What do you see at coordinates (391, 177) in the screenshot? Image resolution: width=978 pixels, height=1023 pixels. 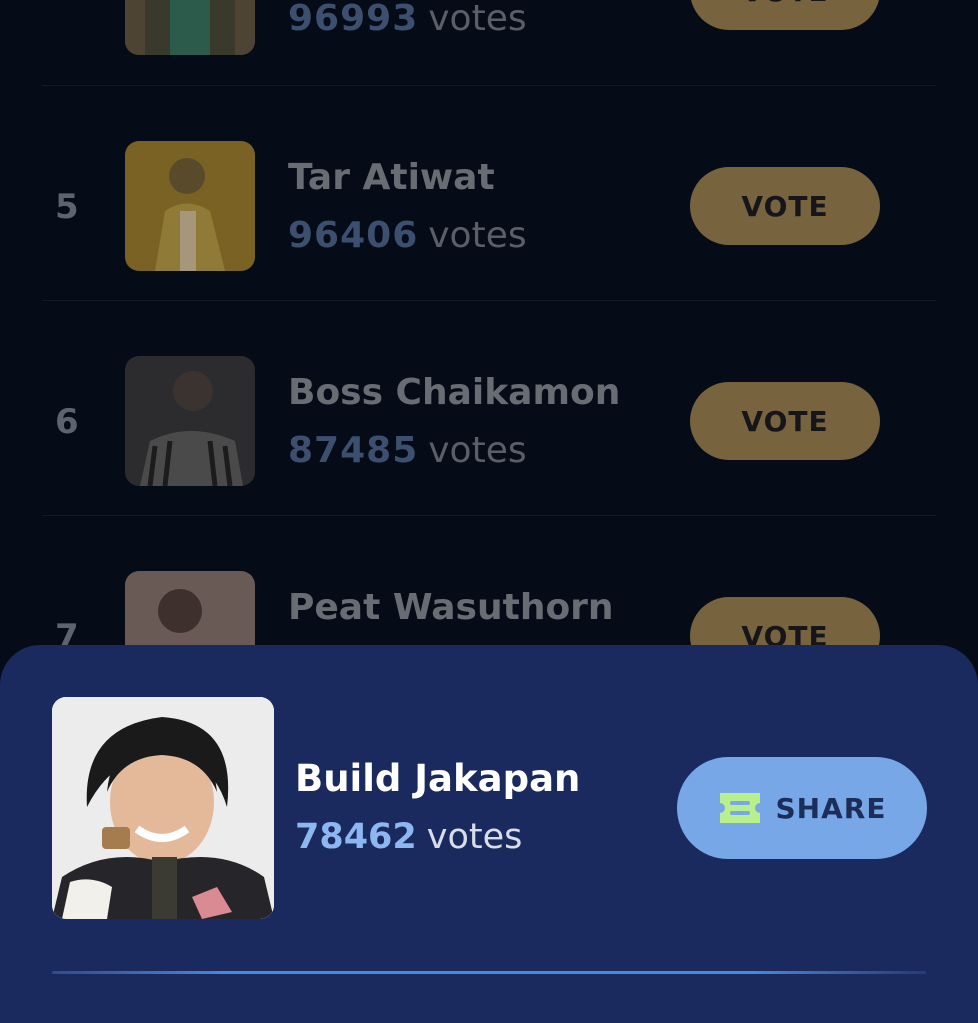 I see `contestant-name: Tar Atiwat` at bounding box center [391, 177].